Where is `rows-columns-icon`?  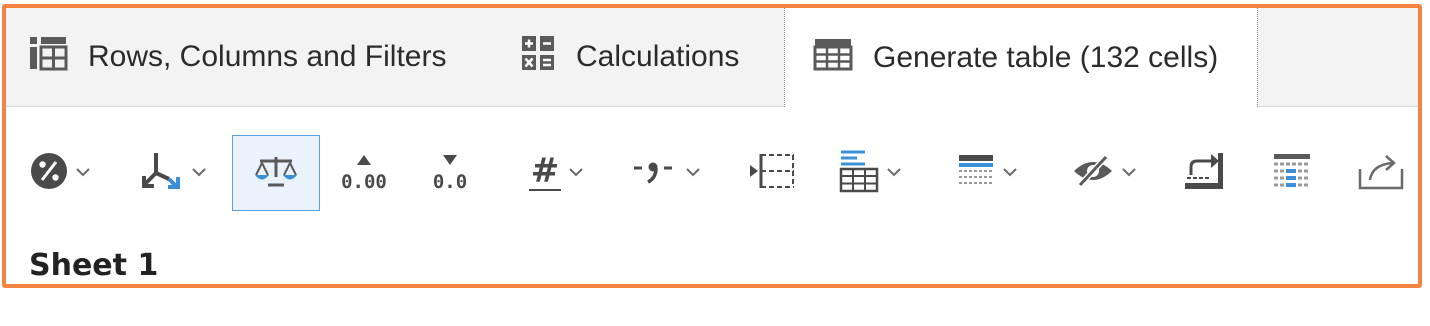 rows-columns-icon is located at coordinates (48, 57).